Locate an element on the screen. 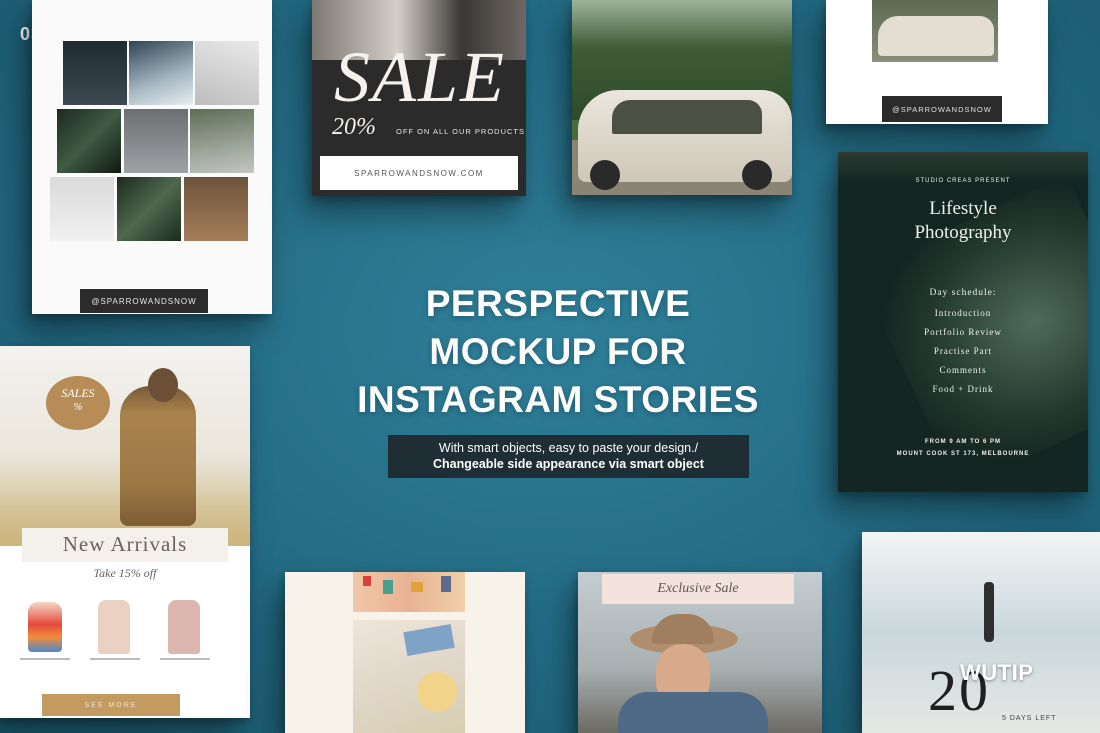 The width and height of the screenshot is (1100, 733). headline-line2: MOCKUP FOR is located at coordinates (558, 351).